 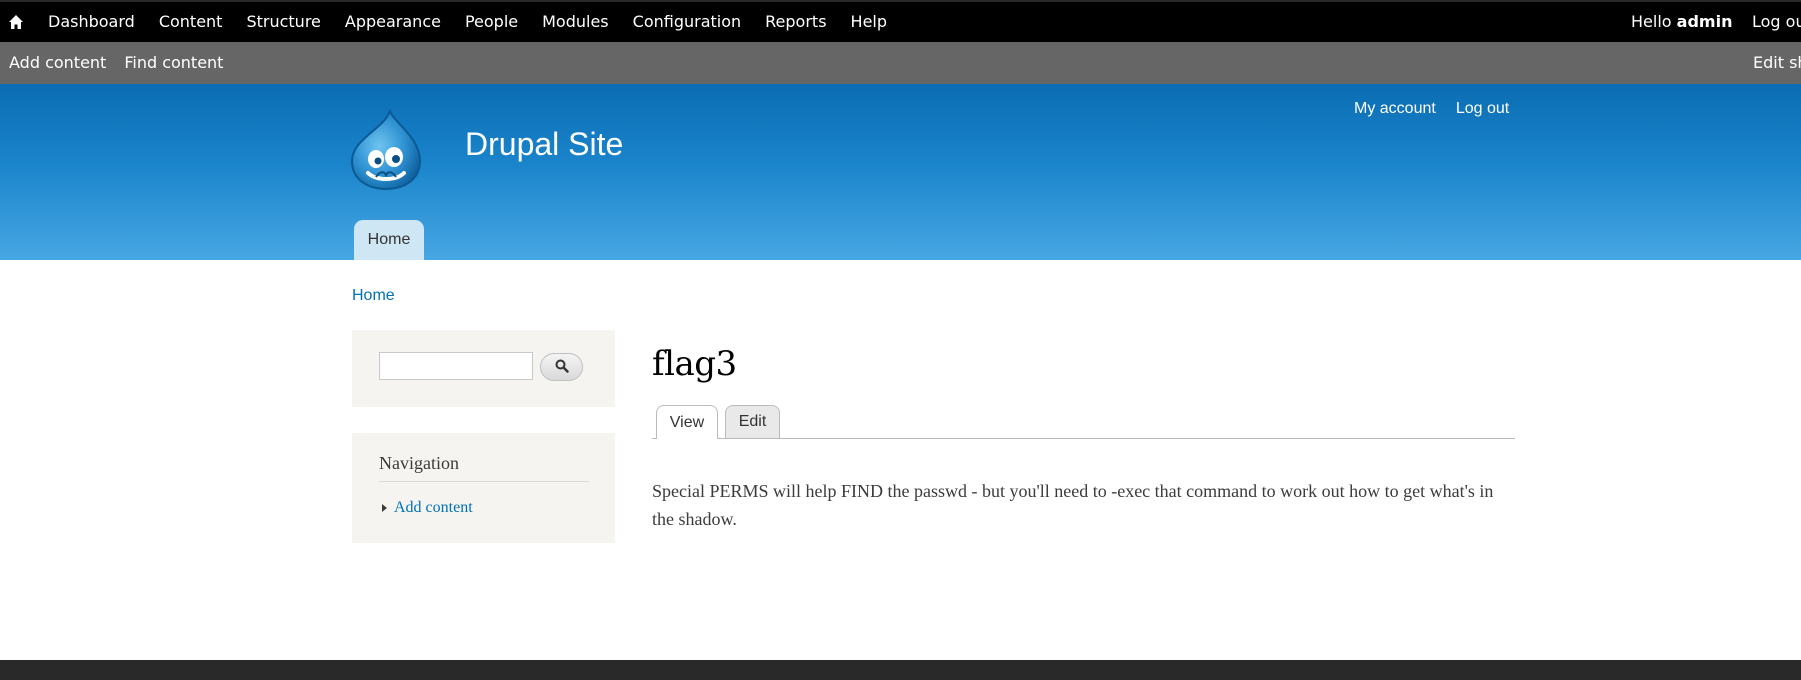 I want to click on navigation-title: Navigation, so click(x=419, y=463).